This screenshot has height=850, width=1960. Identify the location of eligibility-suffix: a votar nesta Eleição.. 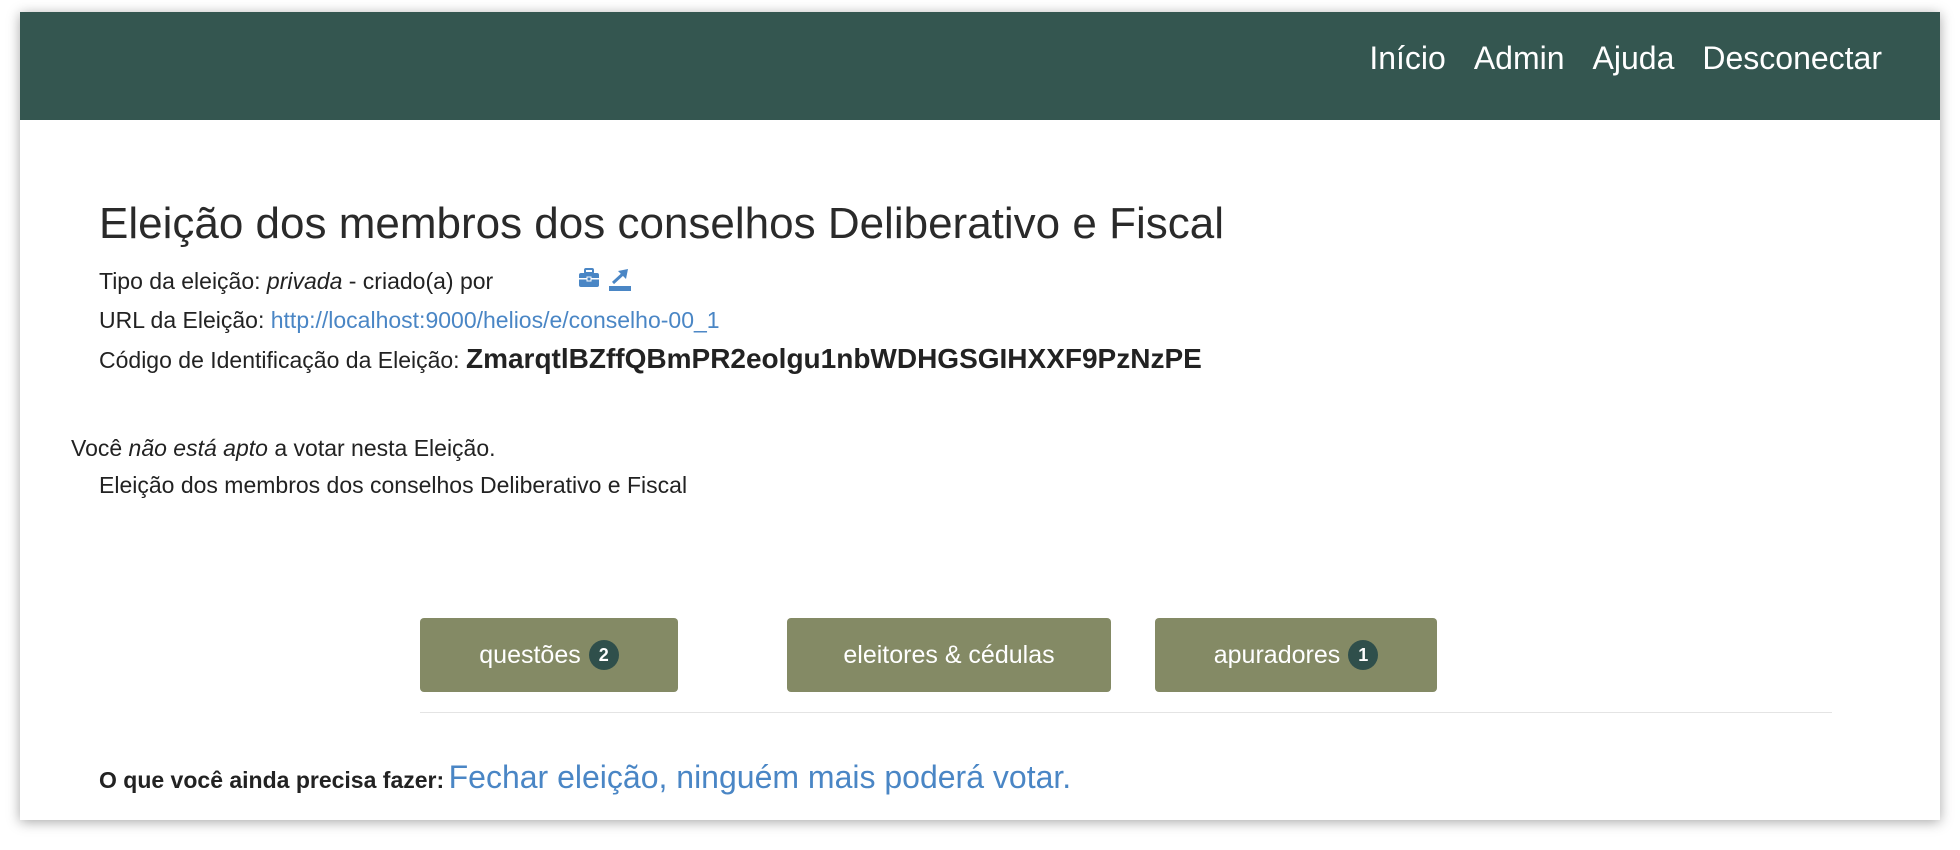
(385, 448).